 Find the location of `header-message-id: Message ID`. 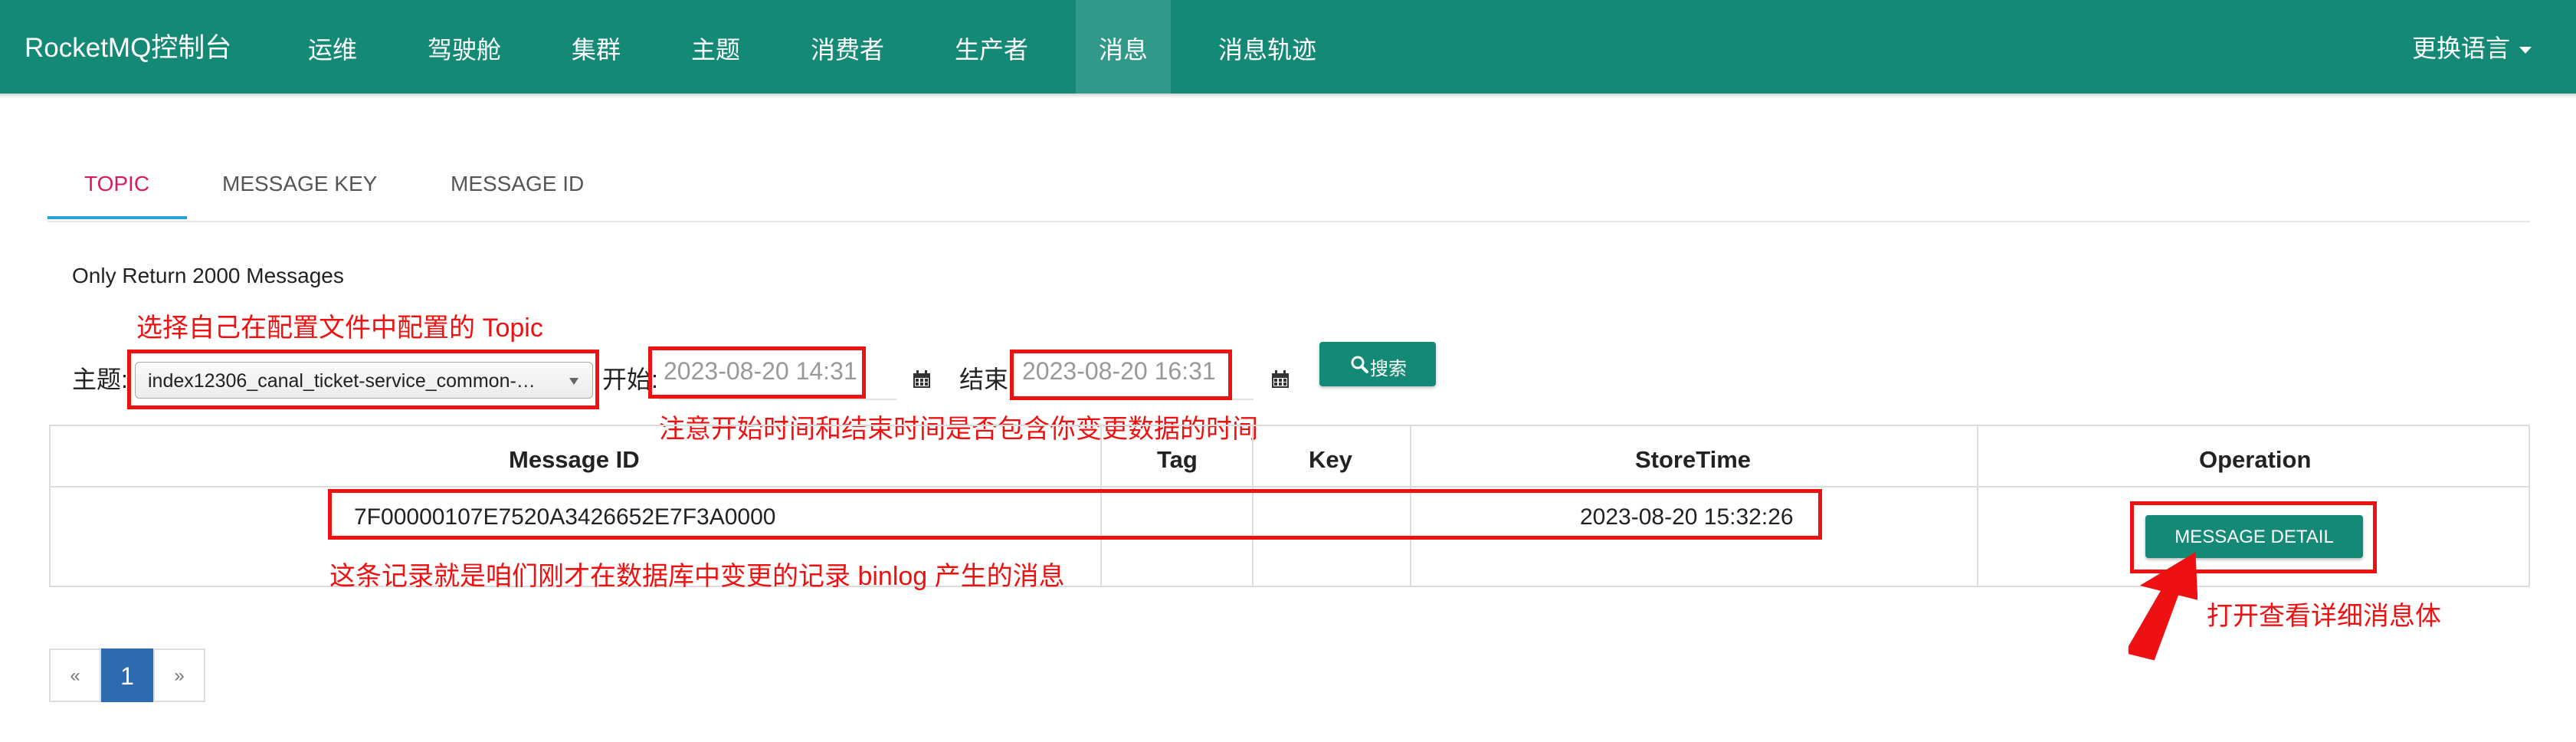

header-message-id: Message ID is located at coordinates (574, 459).